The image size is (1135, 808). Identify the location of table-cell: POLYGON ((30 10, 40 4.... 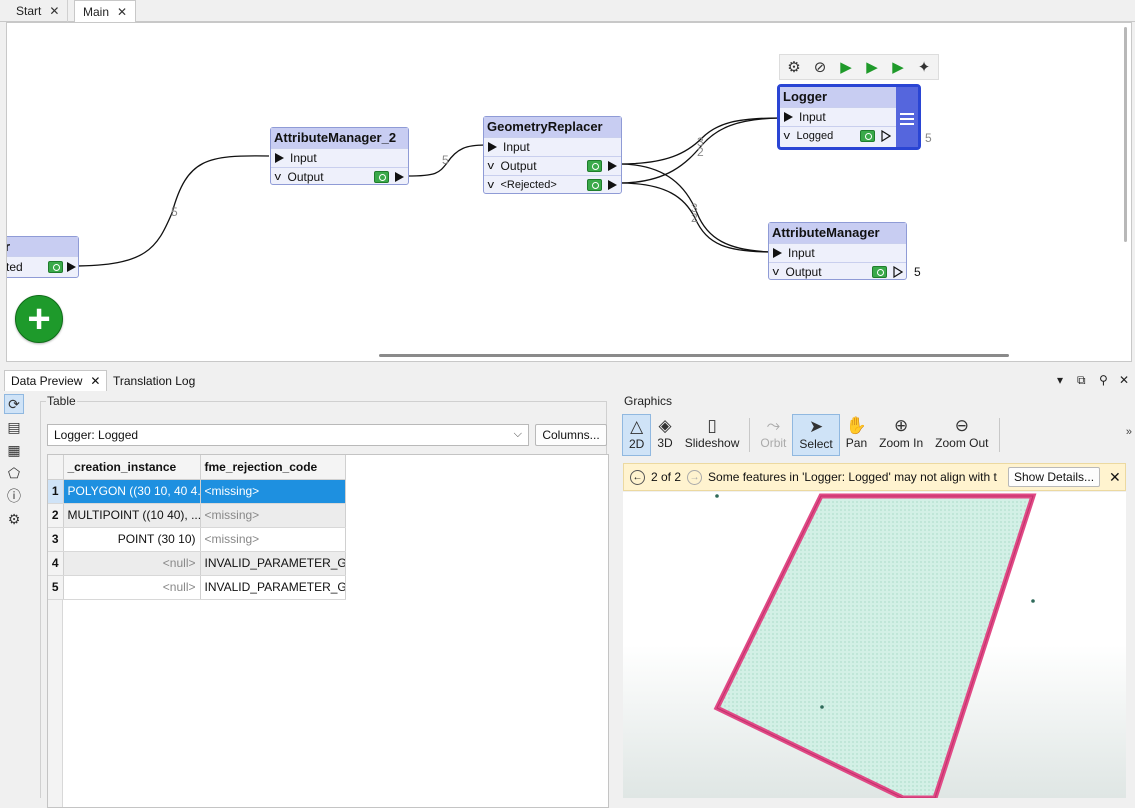
(132, 491).